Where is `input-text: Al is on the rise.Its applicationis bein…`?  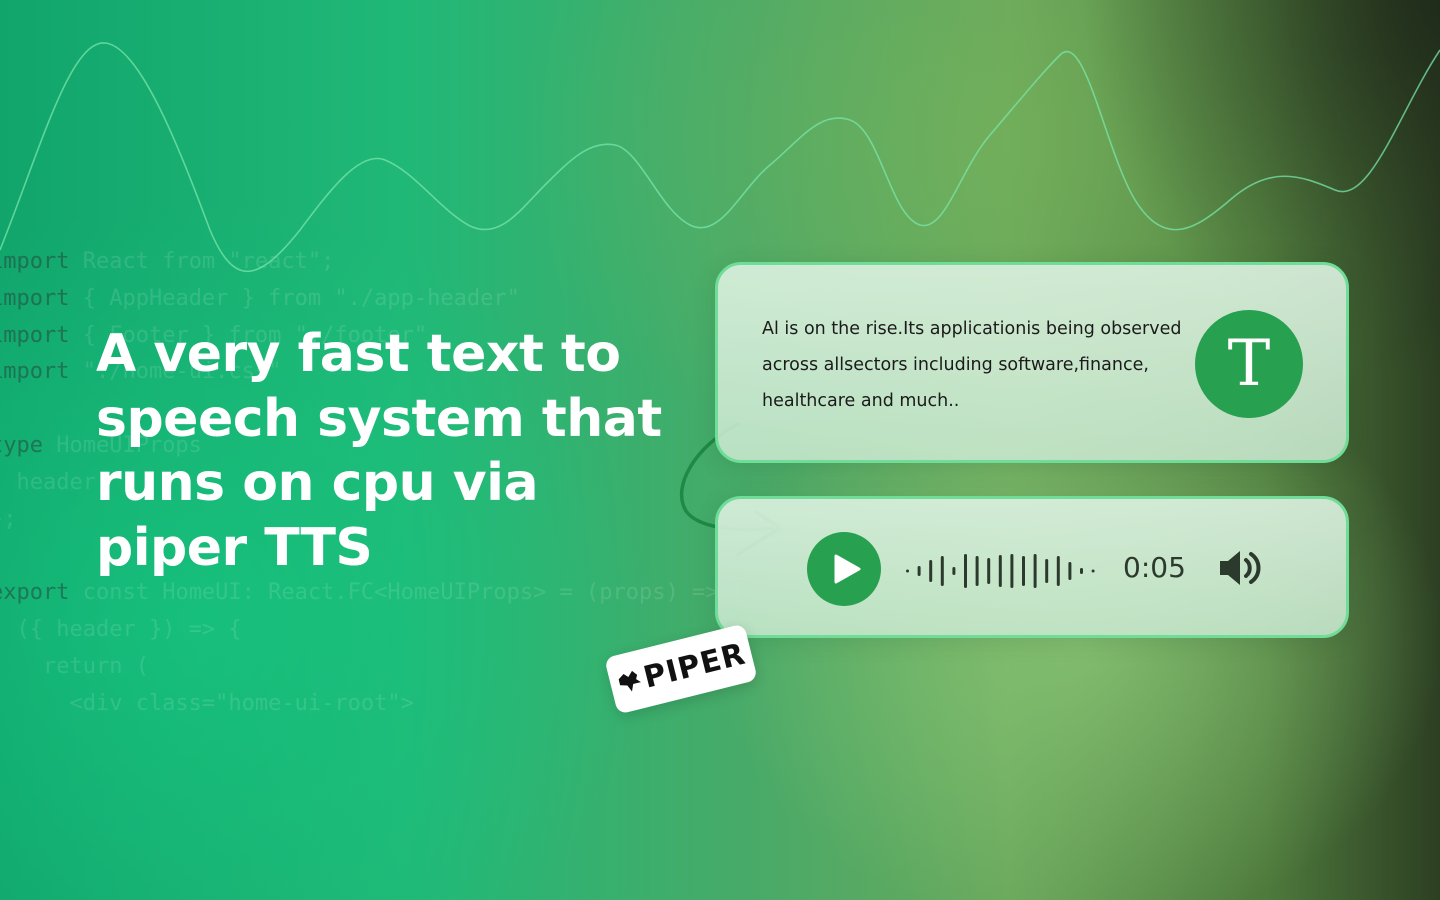 input-text: Al is on the rise.Its applicationis bein… is located at coordinates (972, 365).